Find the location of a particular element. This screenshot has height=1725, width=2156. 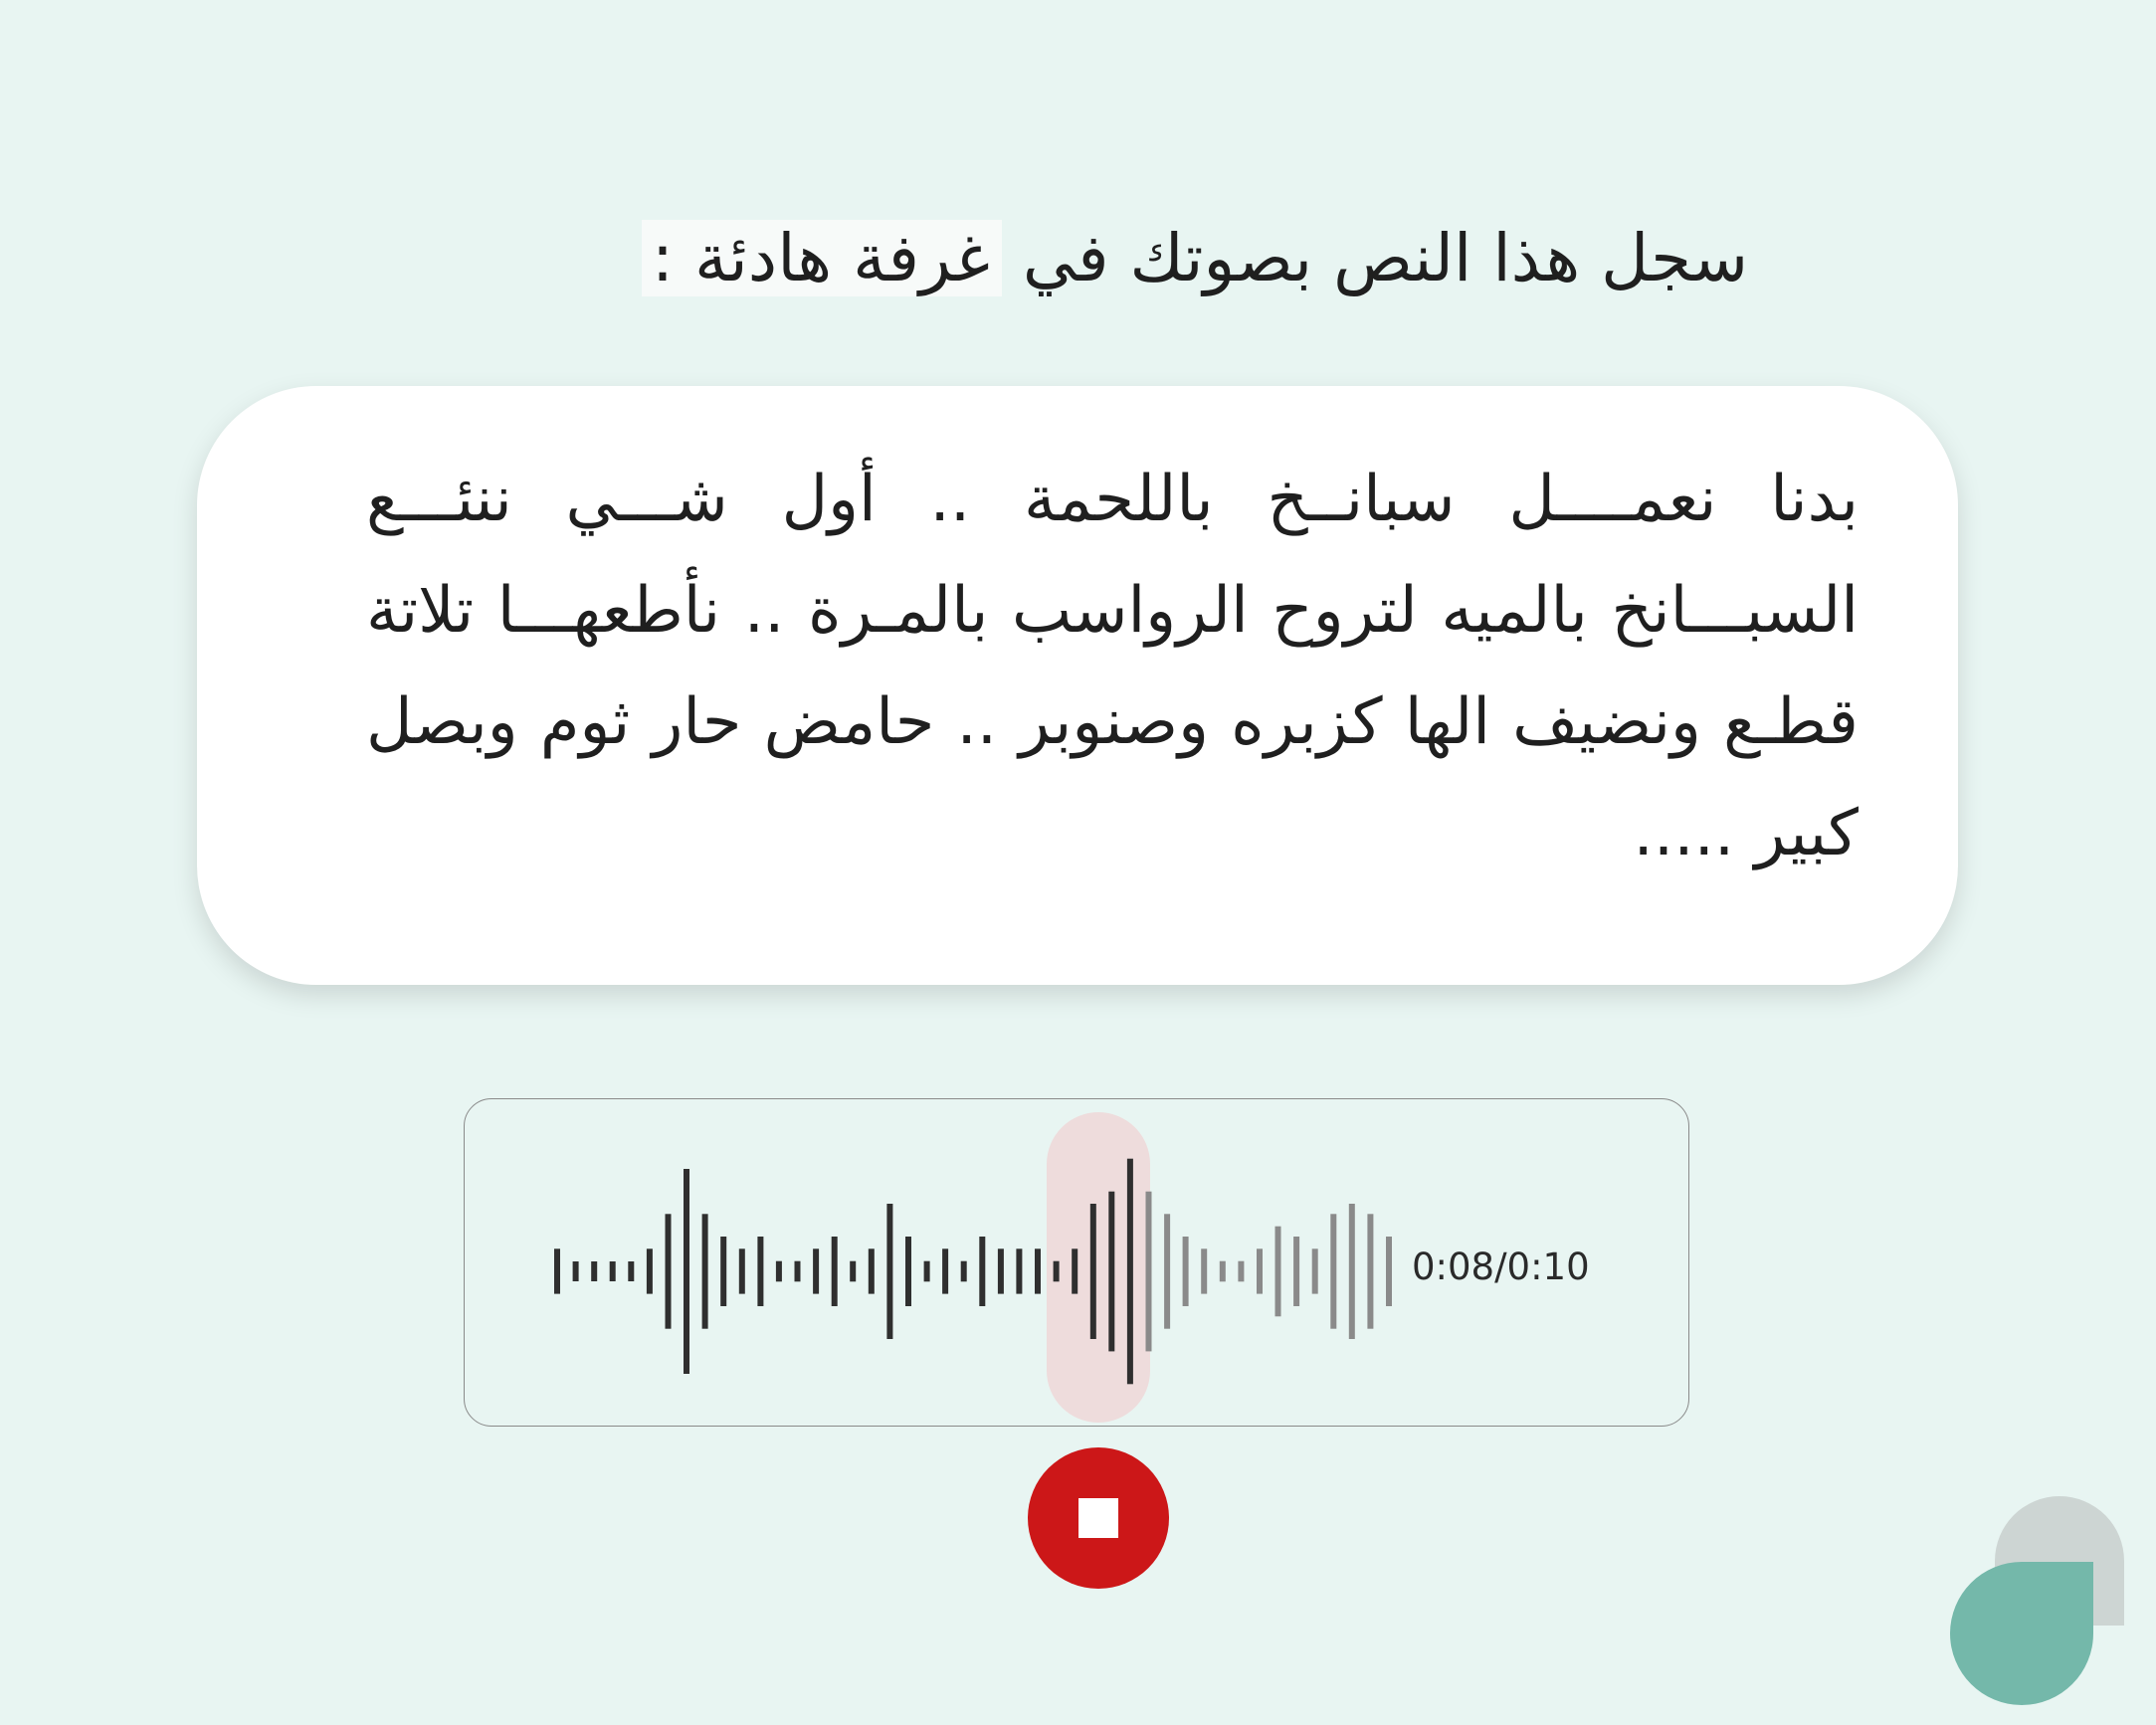

stop-recording-button is located at coordinates (1098, 1518).